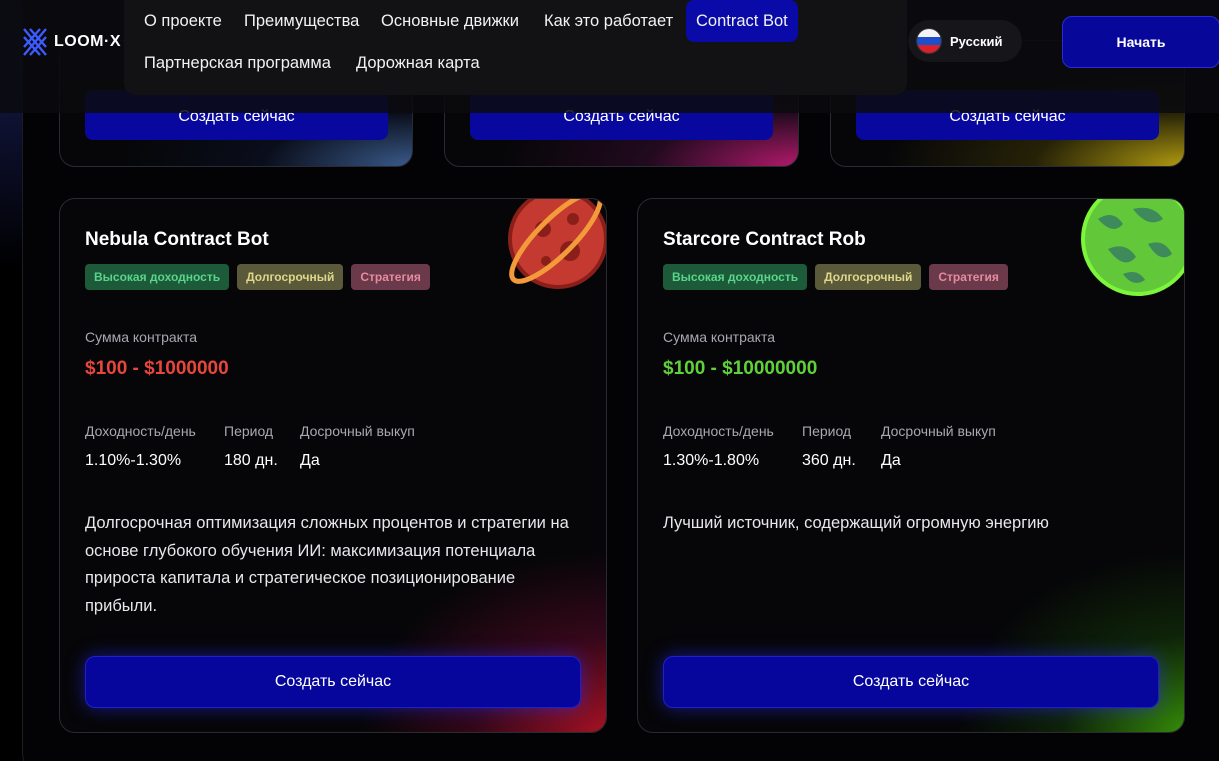 This screenshot has height=761, width=1219. I want to click on period-value: 180 дн., so click(251, 460).